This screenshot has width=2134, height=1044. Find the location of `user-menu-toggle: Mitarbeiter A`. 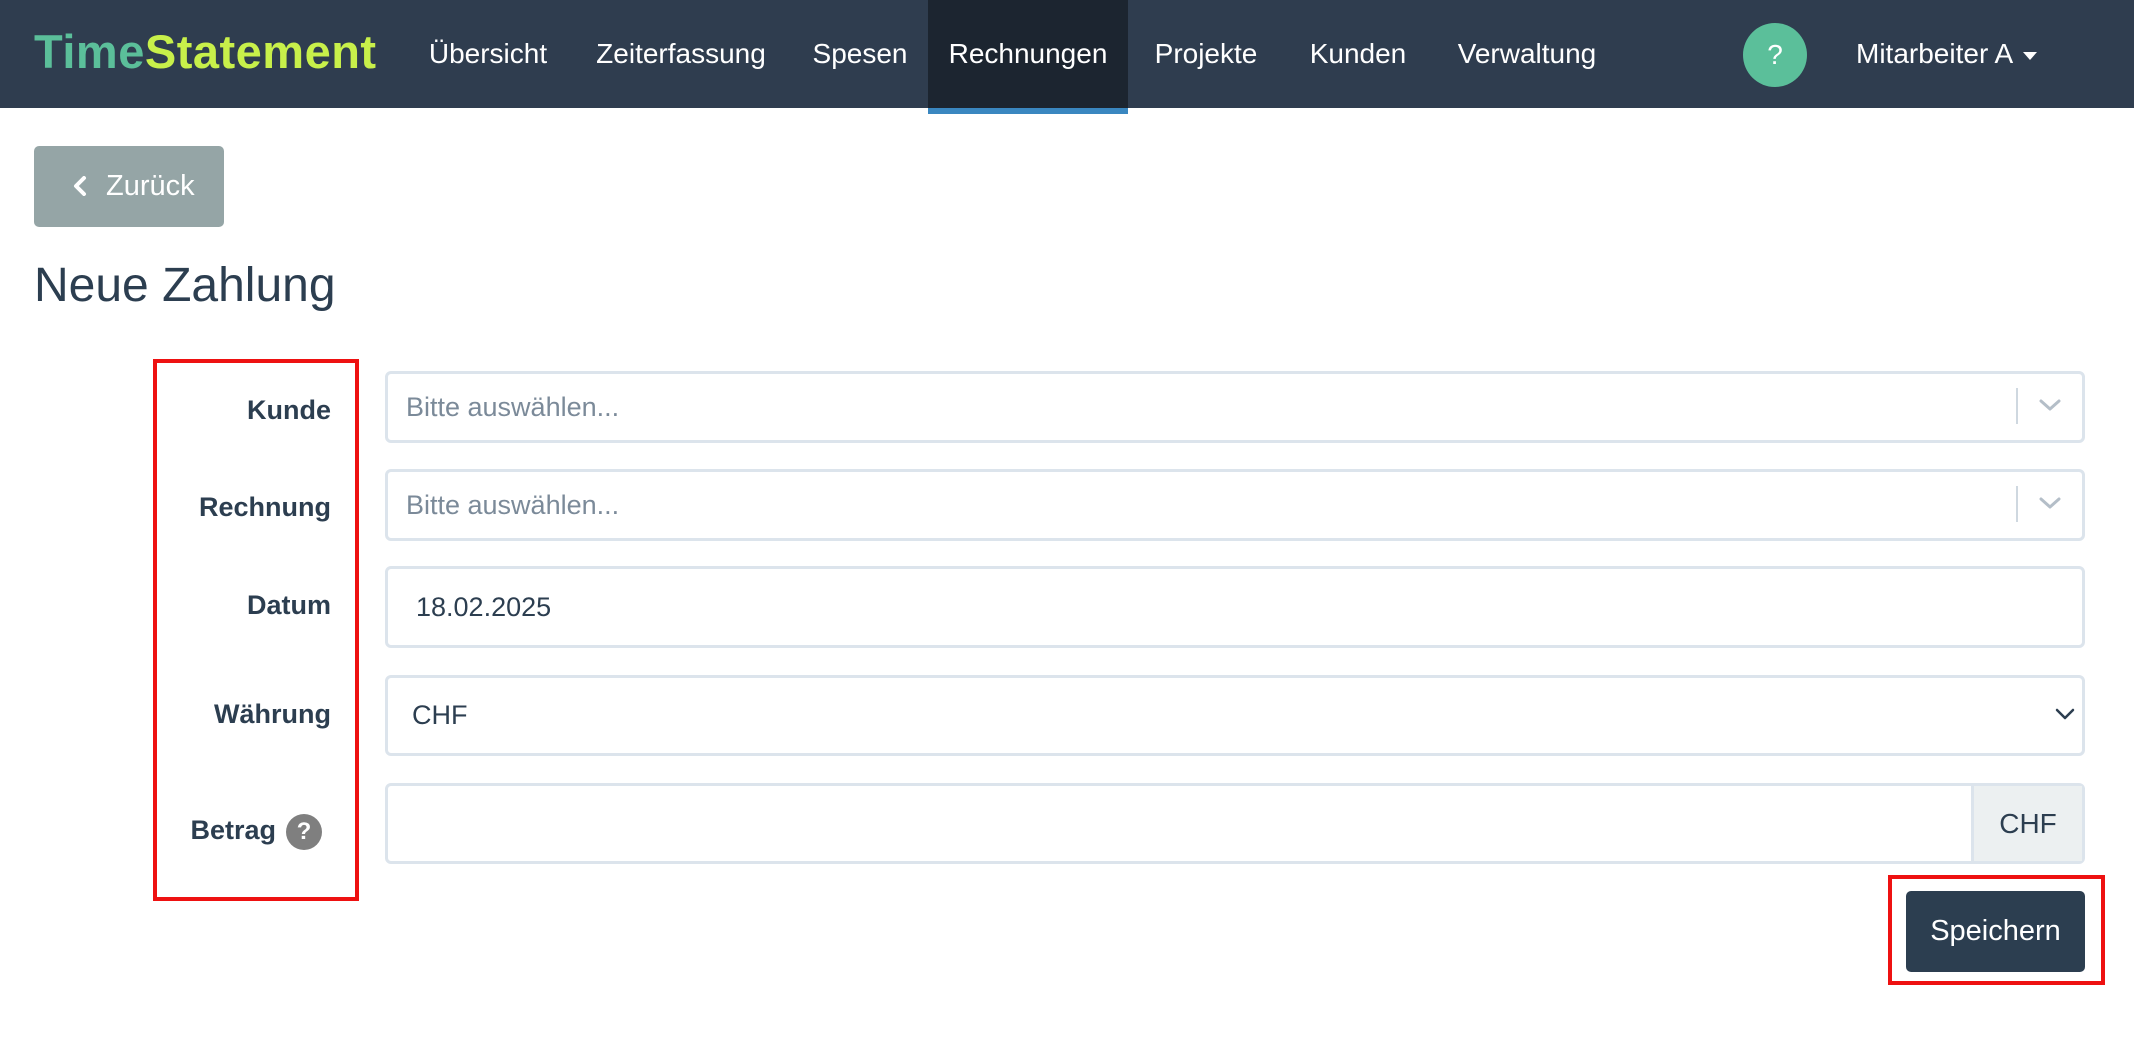

user-menu-toggle: Mitarbeiter A is located at coordinates (1947, 54).